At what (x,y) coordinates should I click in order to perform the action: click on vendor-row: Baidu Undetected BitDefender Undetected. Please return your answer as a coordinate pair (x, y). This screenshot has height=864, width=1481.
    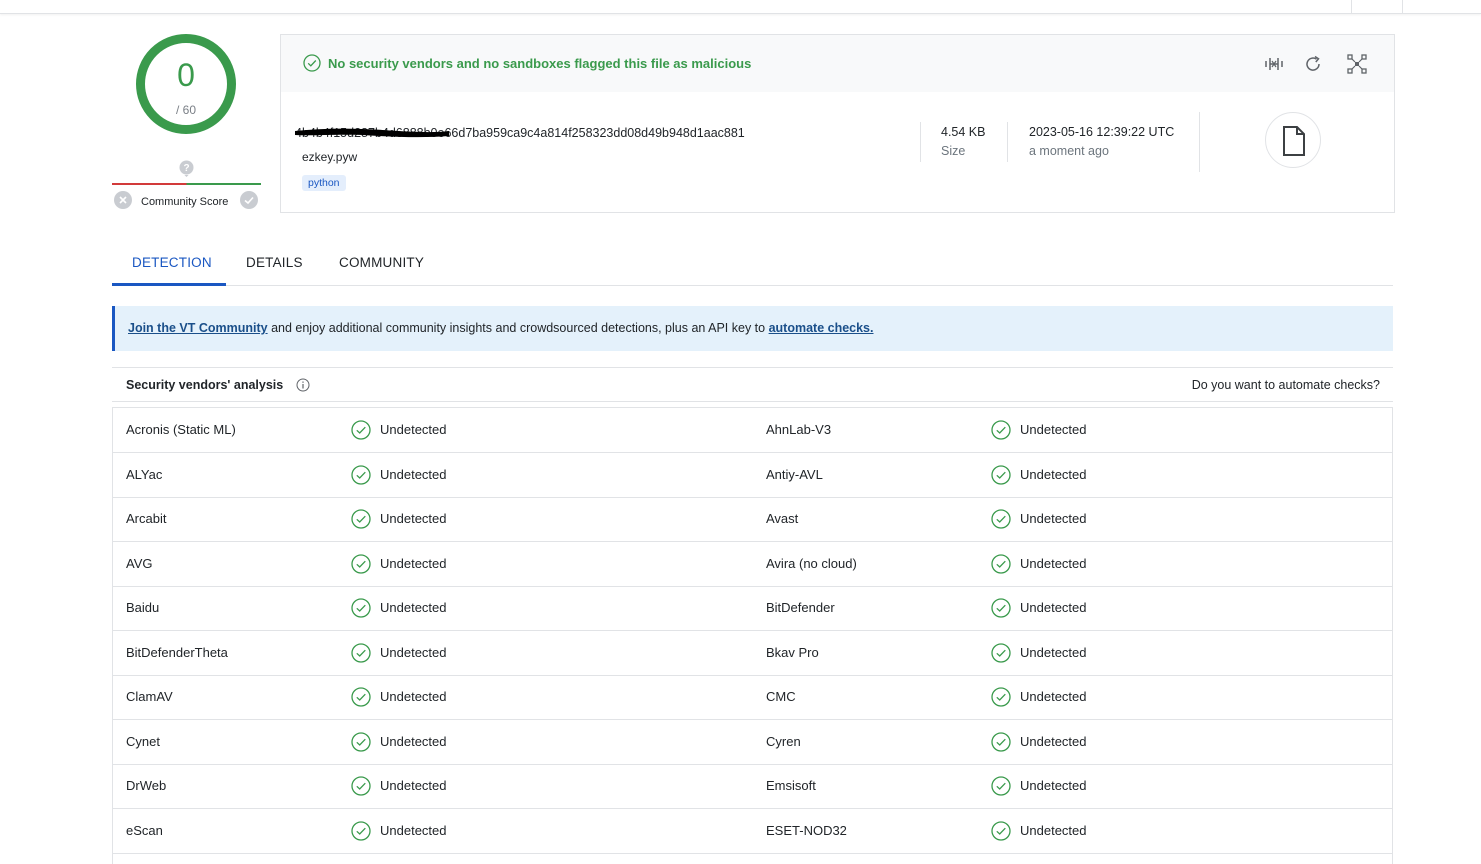
    Looking at the image, I should click on (752, 608).